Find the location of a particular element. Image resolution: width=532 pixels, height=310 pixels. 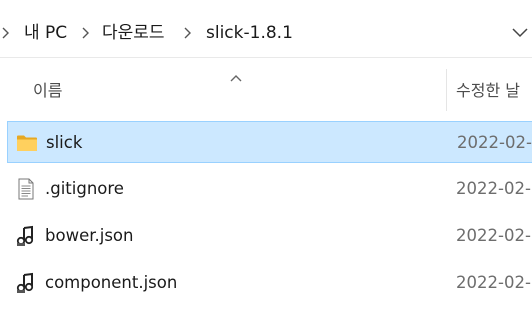

folder-icon is located at coordinates (27, 143).